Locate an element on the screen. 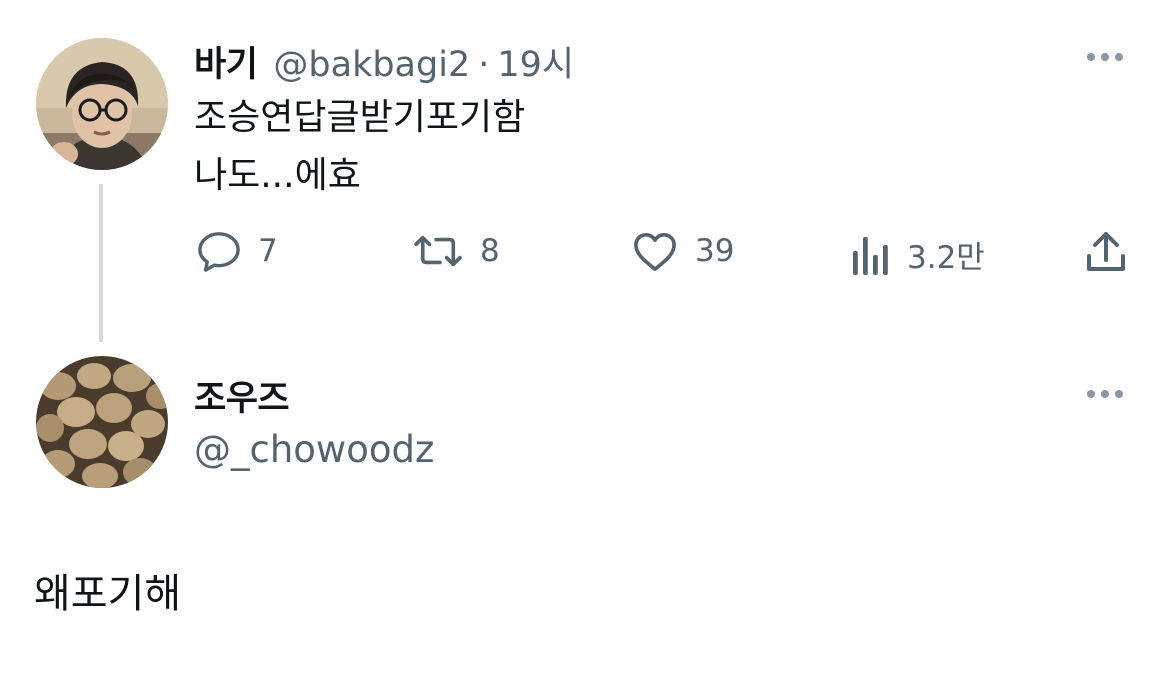  share-icon is located at coordinates (1106, 251).